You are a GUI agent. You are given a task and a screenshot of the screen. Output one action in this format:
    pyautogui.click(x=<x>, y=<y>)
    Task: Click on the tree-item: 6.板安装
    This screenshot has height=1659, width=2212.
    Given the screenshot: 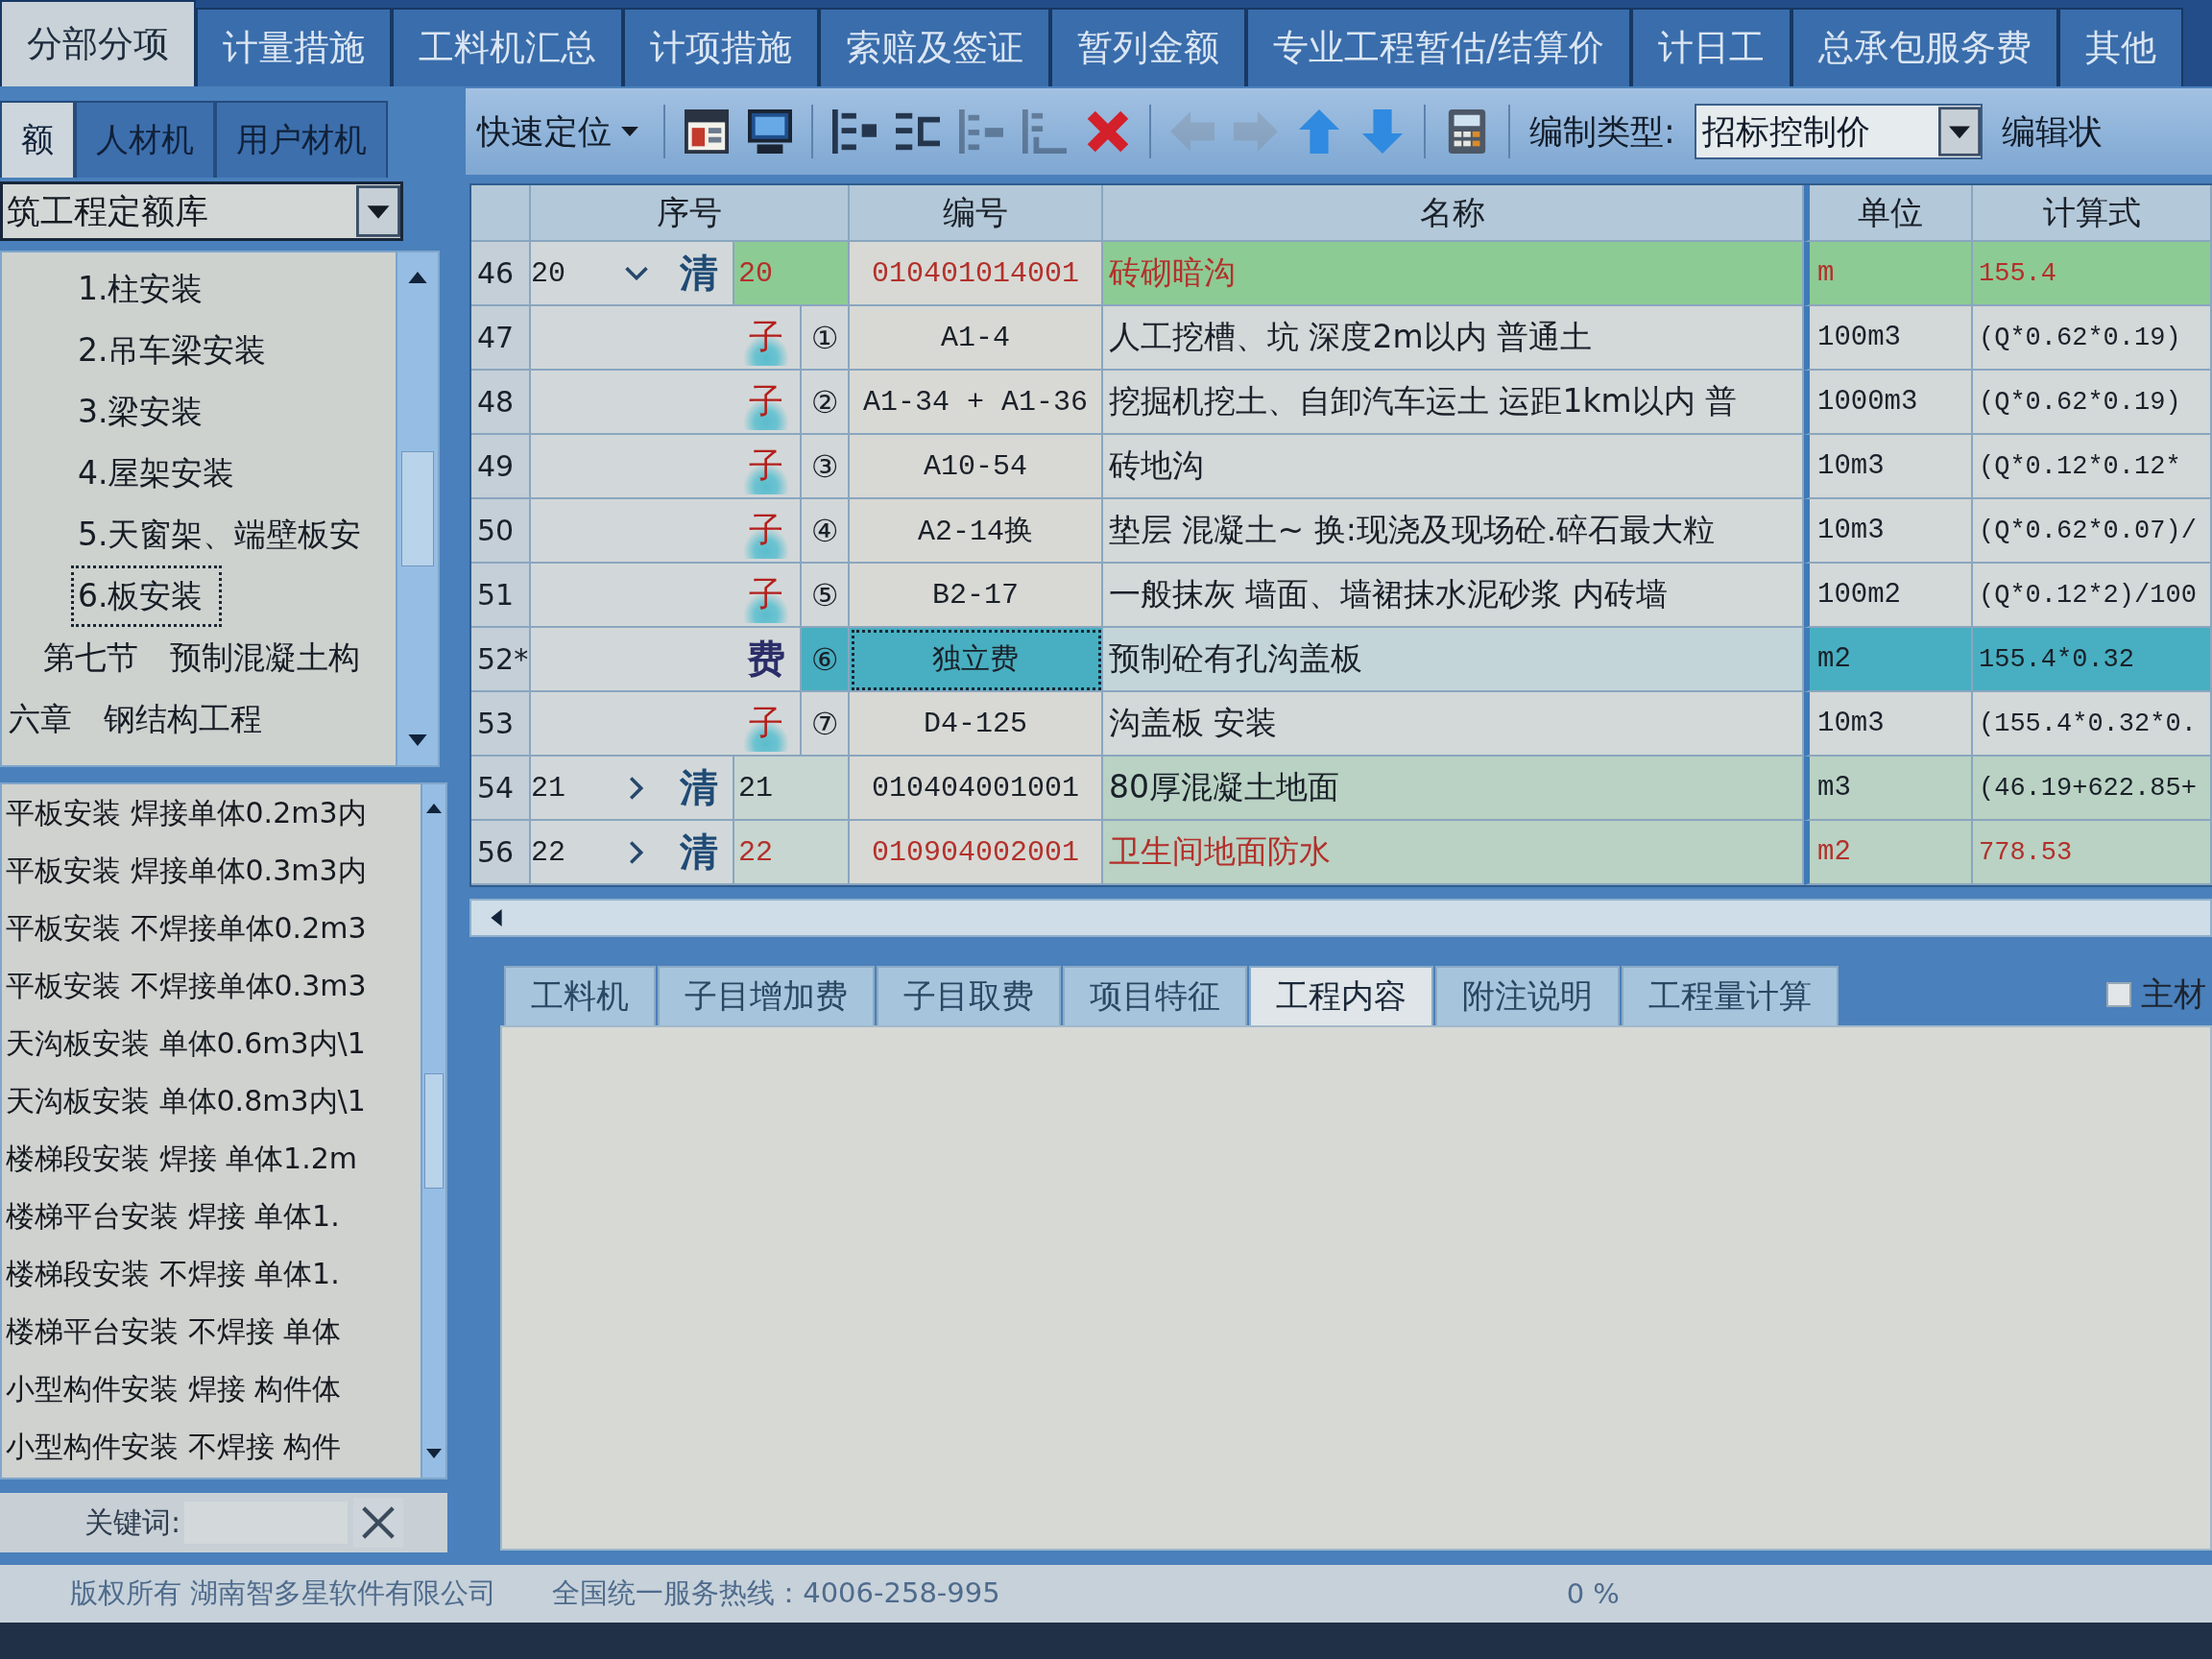 What is the action you would take?
    pyautogui.click(x=146, y=596)
    